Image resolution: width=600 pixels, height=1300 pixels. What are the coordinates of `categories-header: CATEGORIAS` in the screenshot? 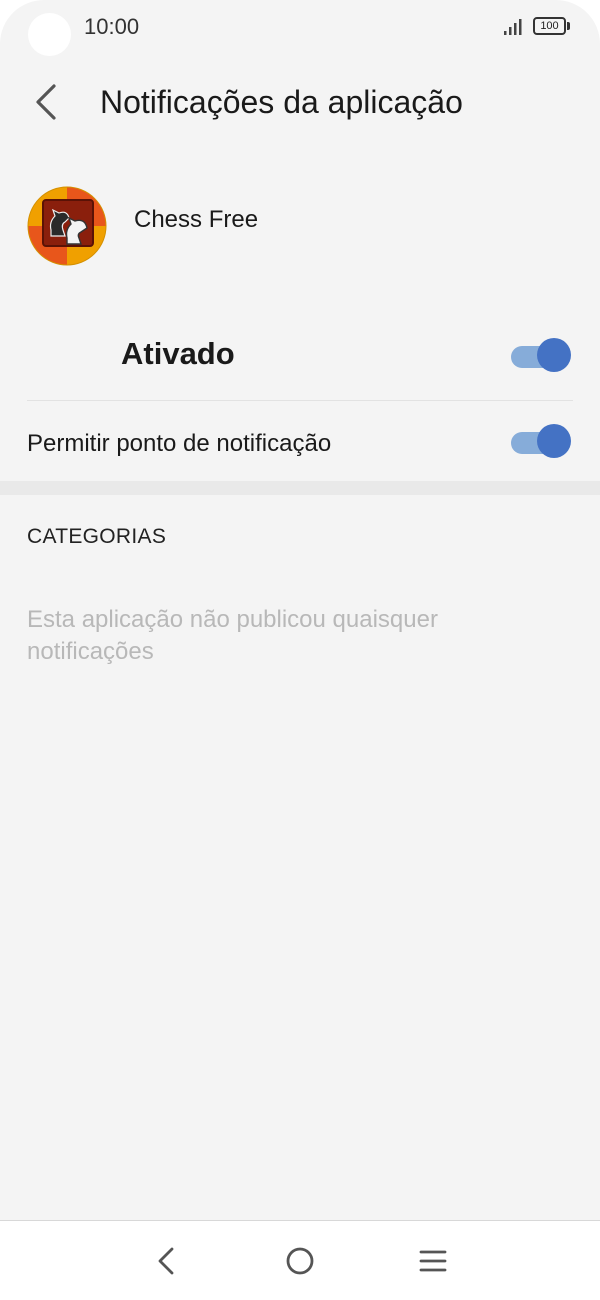 It's located at (97, 536).